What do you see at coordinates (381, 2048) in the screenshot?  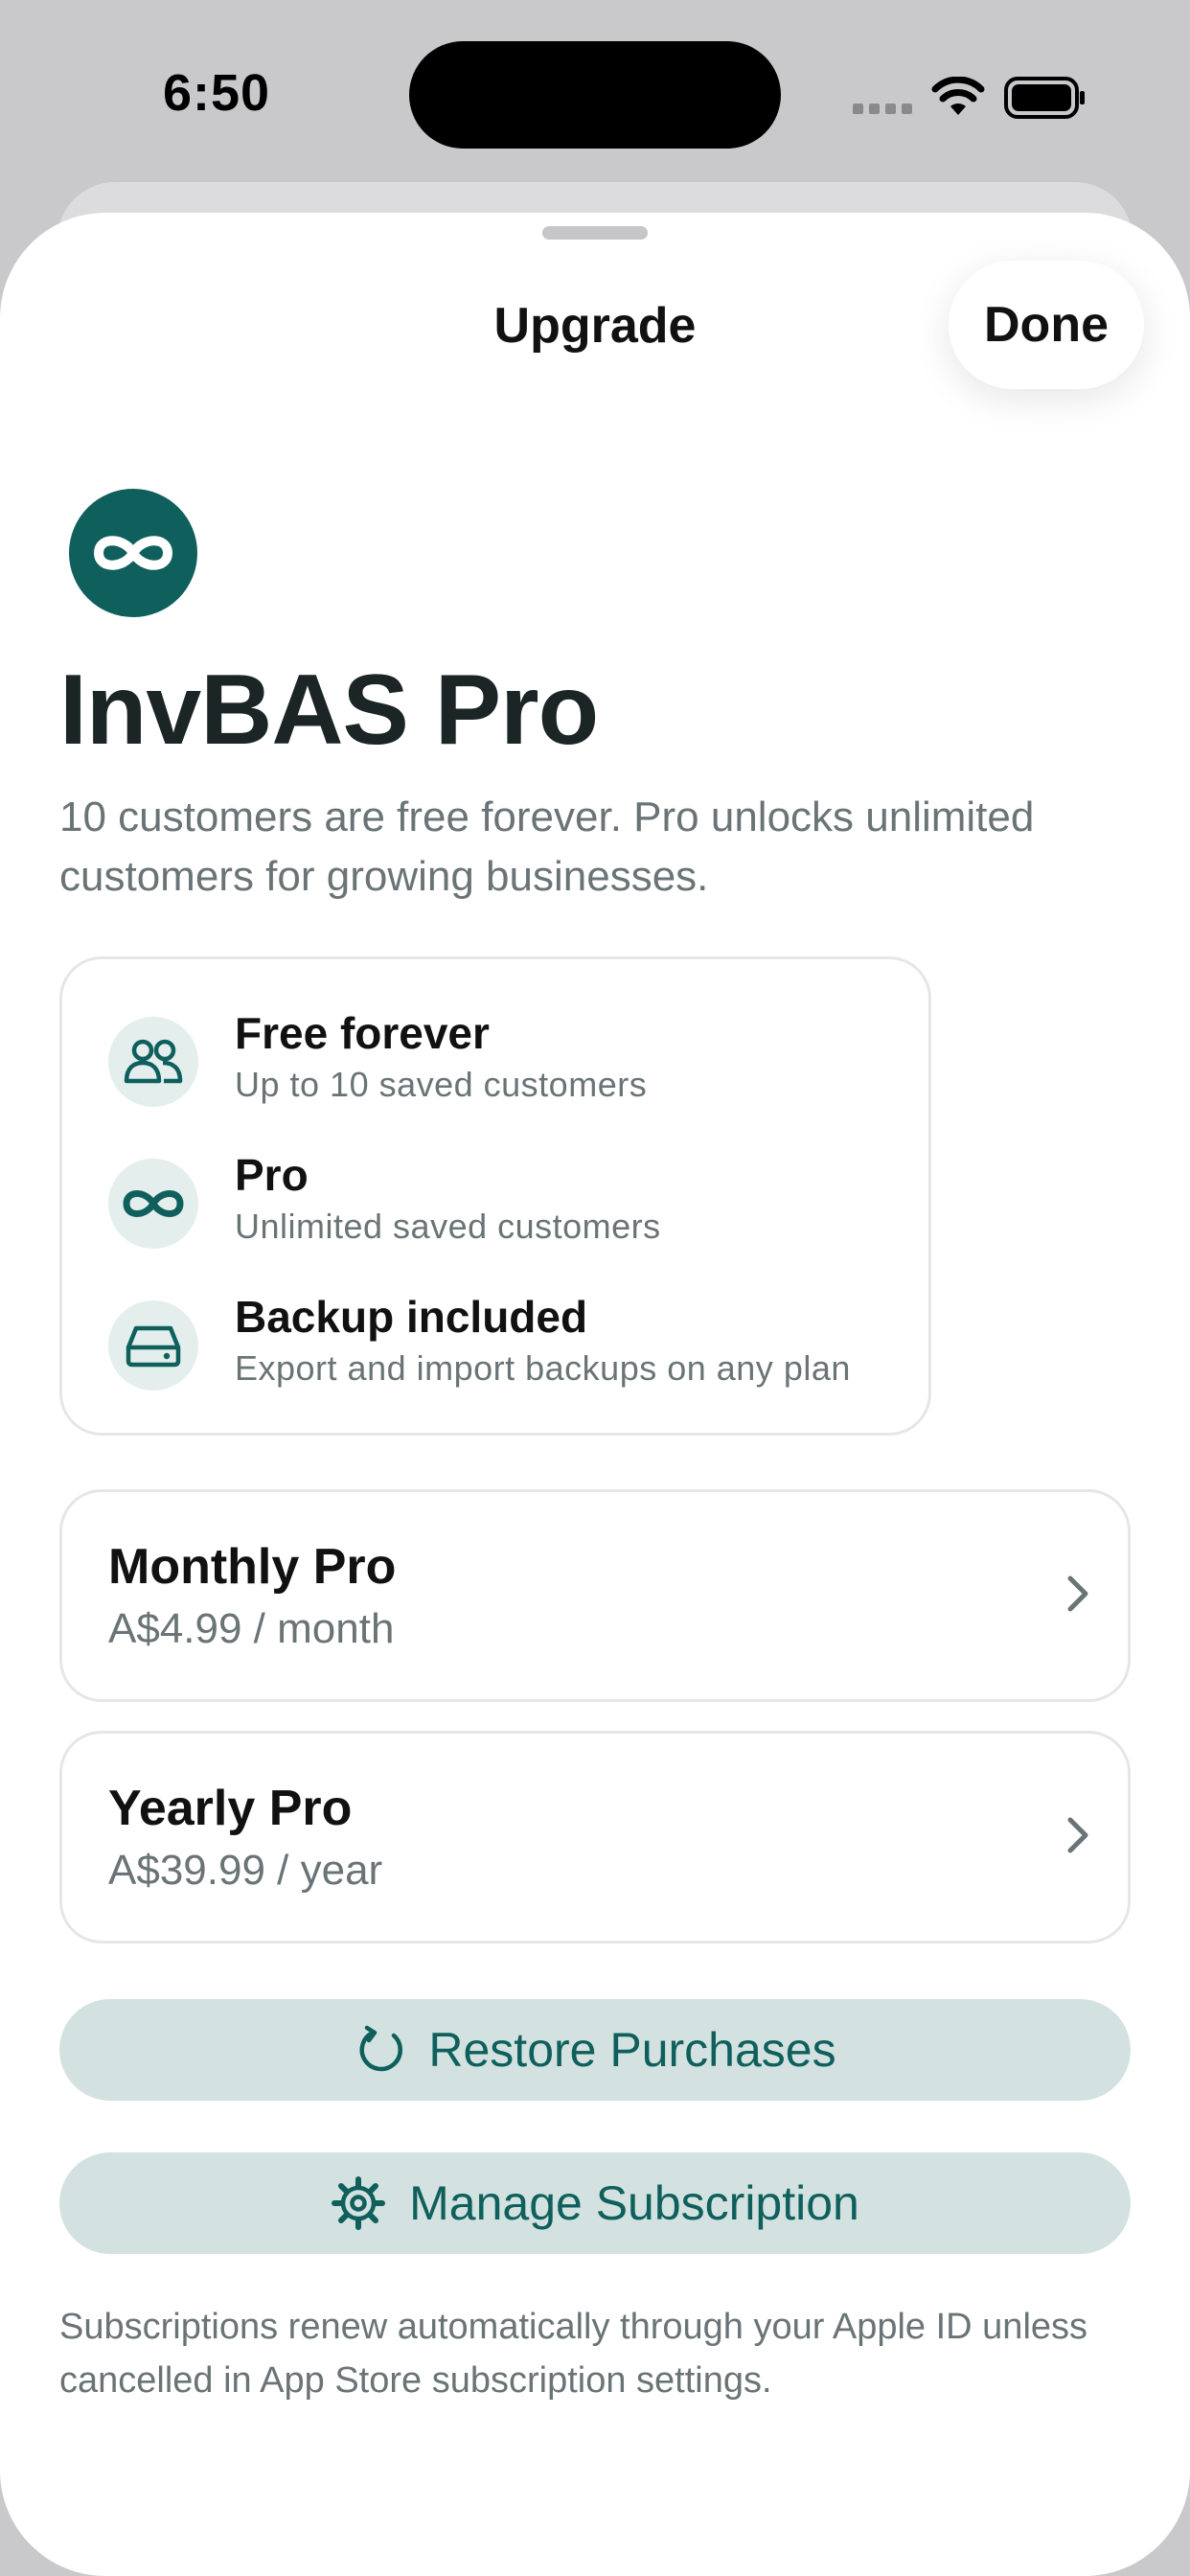 I see `restore-icon` at bounding box center [381, 2048].